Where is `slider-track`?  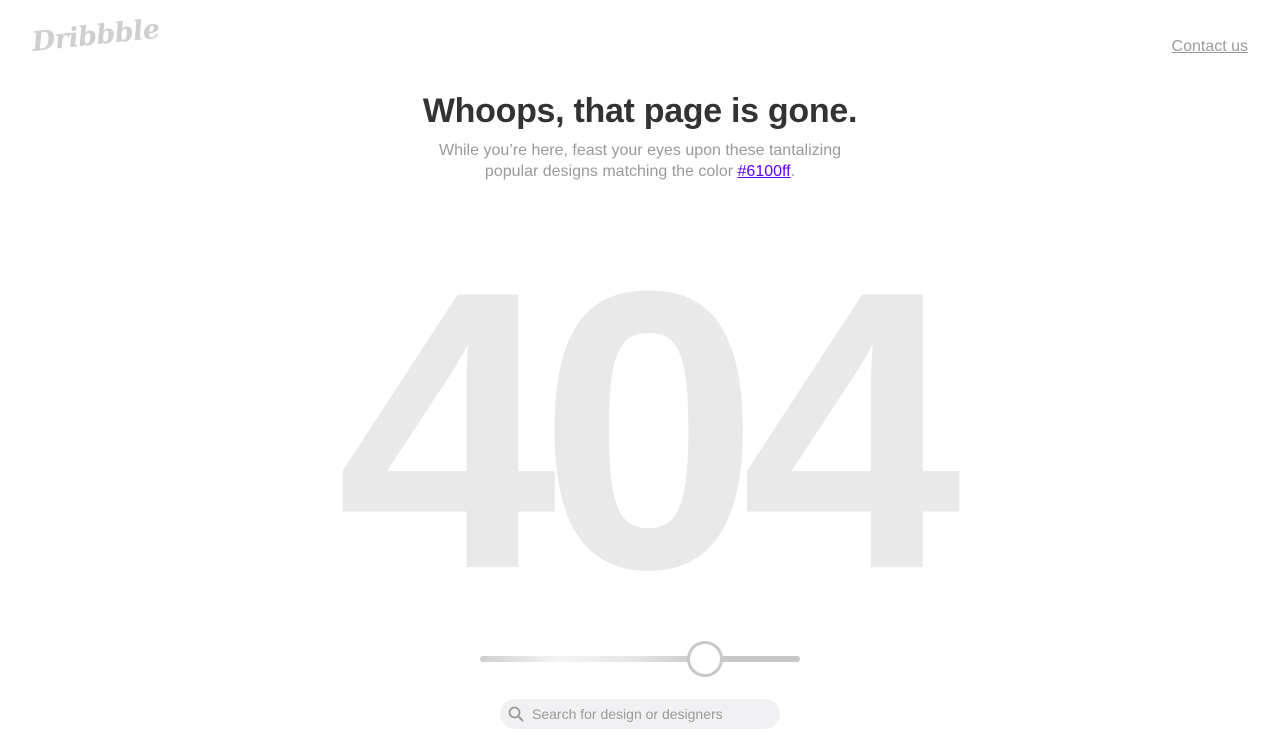 slider-track is located at coordinates (640, 659).